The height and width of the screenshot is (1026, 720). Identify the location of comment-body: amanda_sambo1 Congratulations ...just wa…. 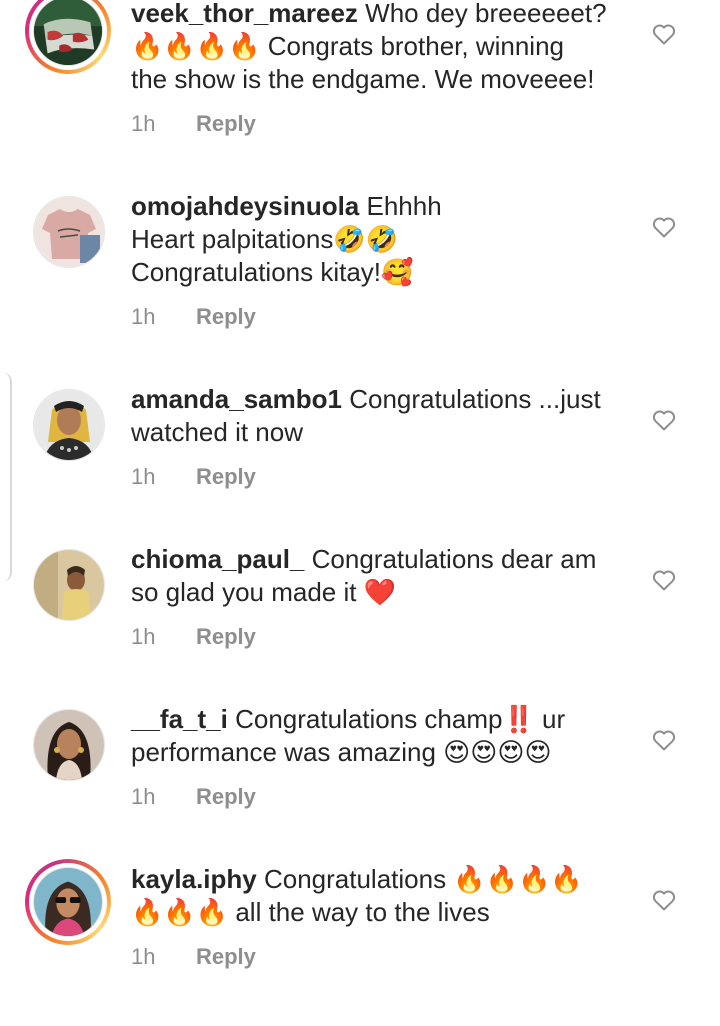
(381, 416).